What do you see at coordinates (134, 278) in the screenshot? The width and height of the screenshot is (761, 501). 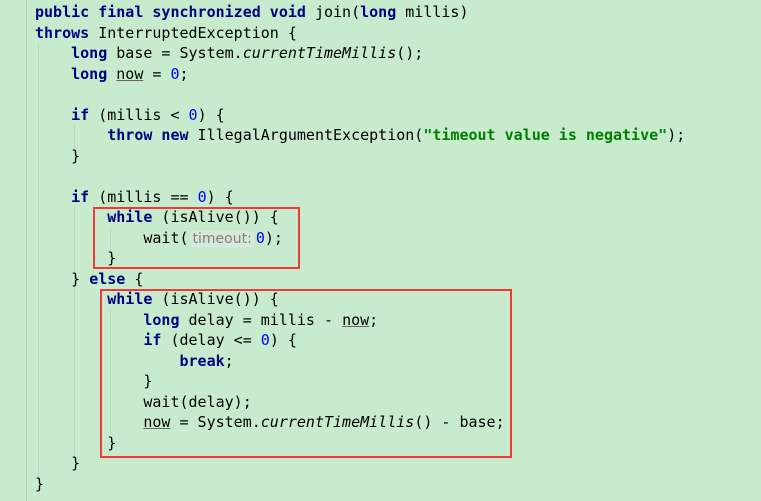 I see `code-token: {` at bounding box center [134, 278].